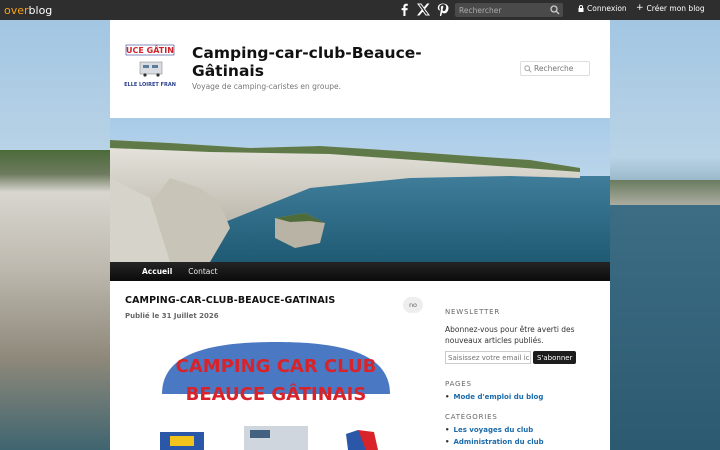 This screenshot has width=720, height=450. I want to click on post-title: CAMPING-CAR-CLUB-BEAUCE-GATINAIS, so click(275, 300).